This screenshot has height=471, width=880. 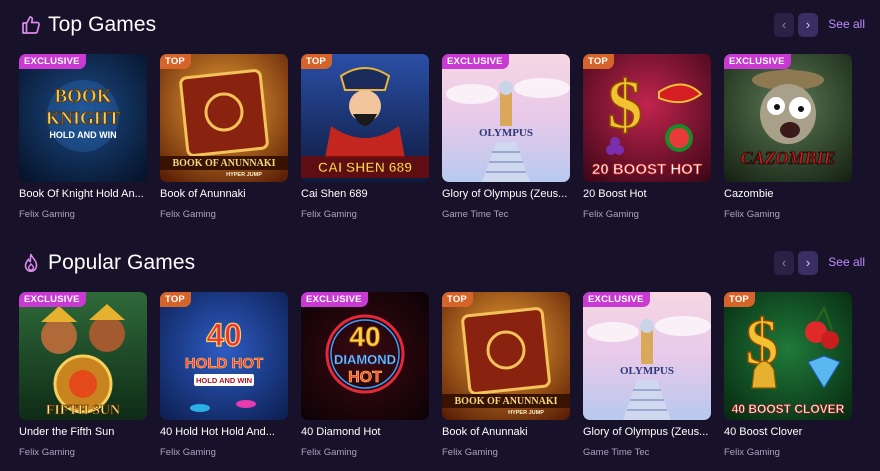 I want to click on game-thumbnail: CAI SHEN 689 TOP, so click(x=365, y=118).